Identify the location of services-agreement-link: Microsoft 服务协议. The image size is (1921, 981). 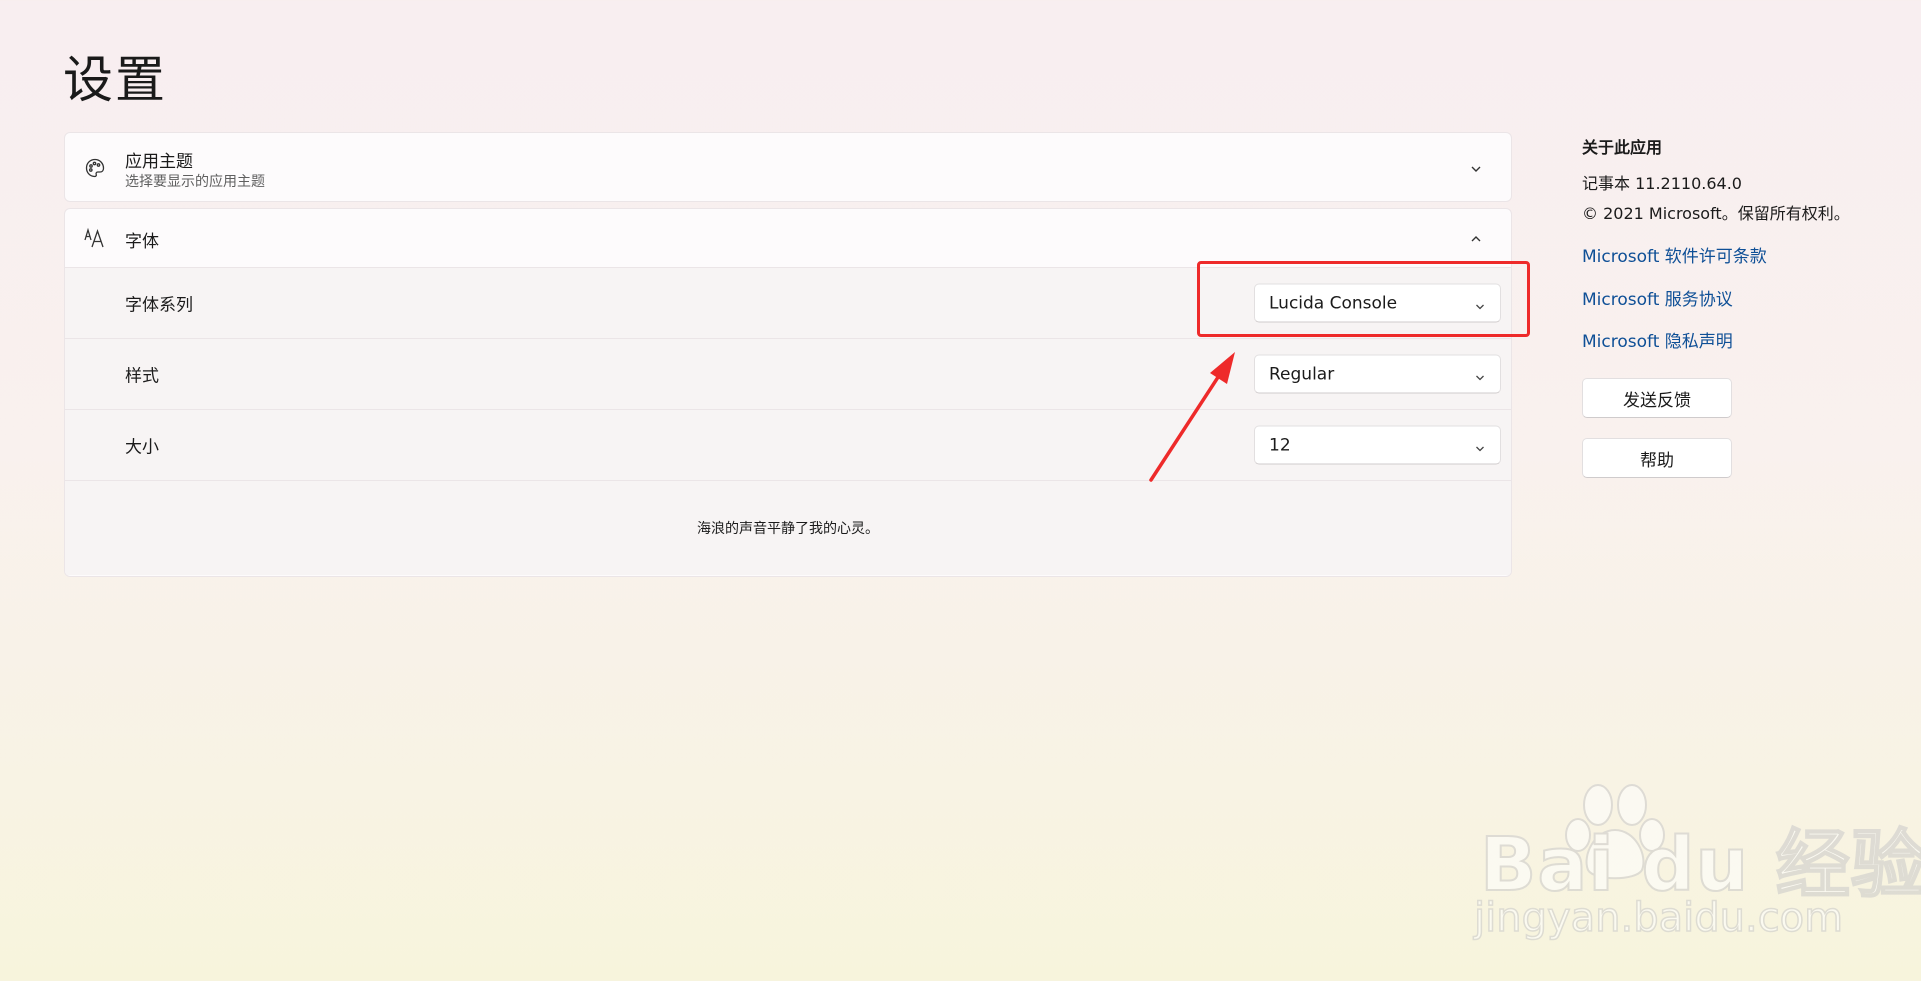
(1657, 297).